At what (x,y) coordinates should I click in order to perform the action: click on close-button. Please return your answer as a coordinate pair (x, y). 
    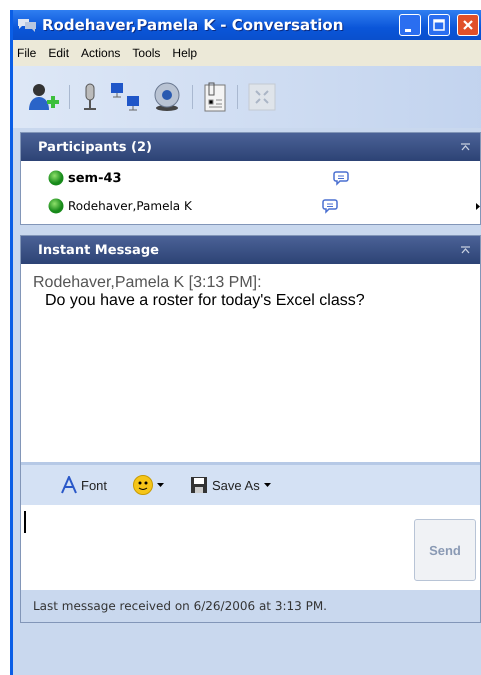
    Looking at the image, I should click on (468, 25).